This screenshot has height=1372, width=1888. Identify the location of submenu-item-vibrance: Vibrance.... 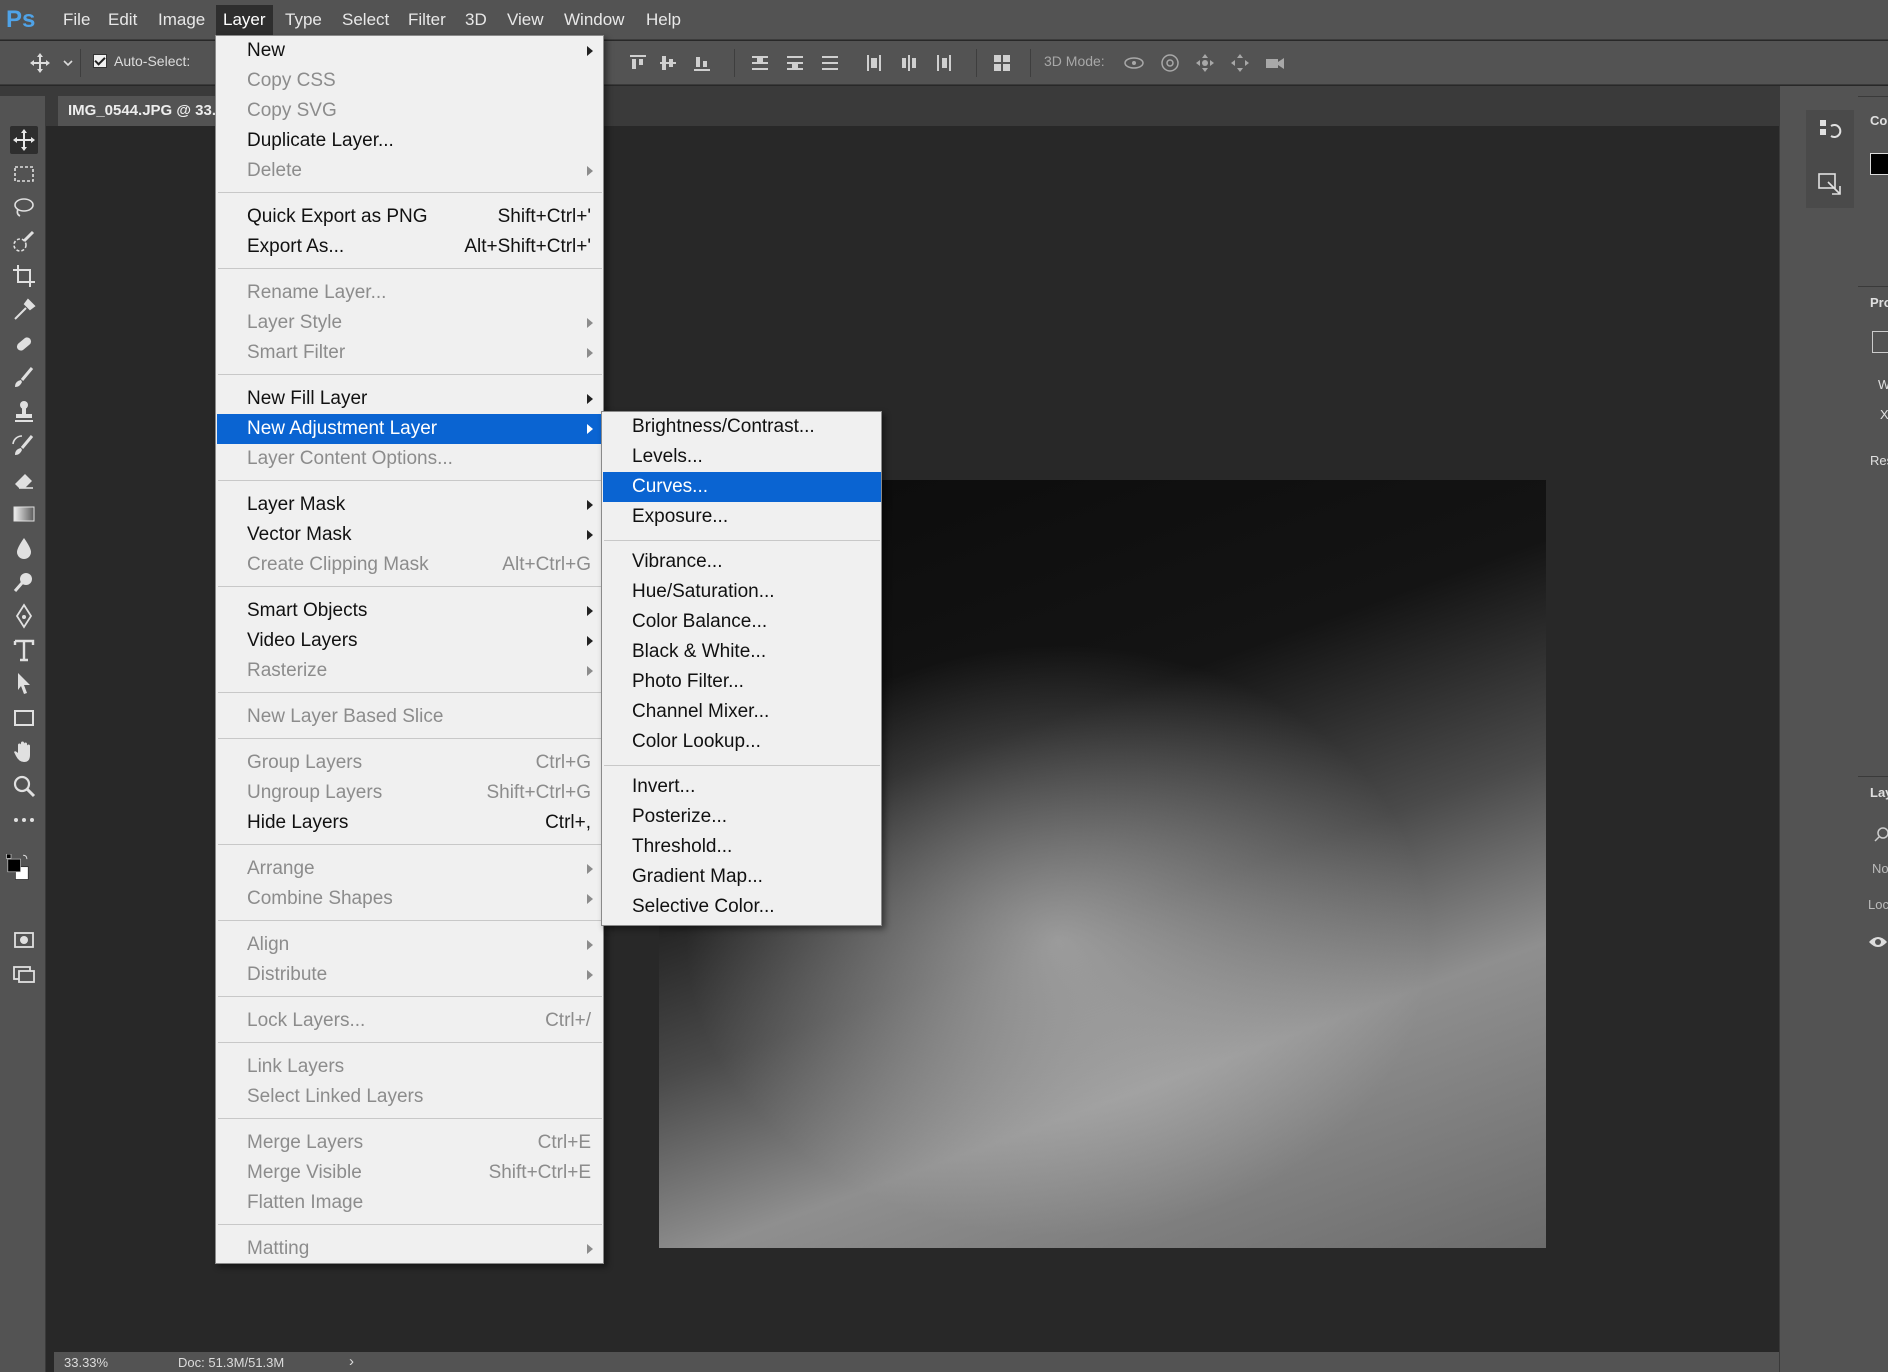
(742, 562).